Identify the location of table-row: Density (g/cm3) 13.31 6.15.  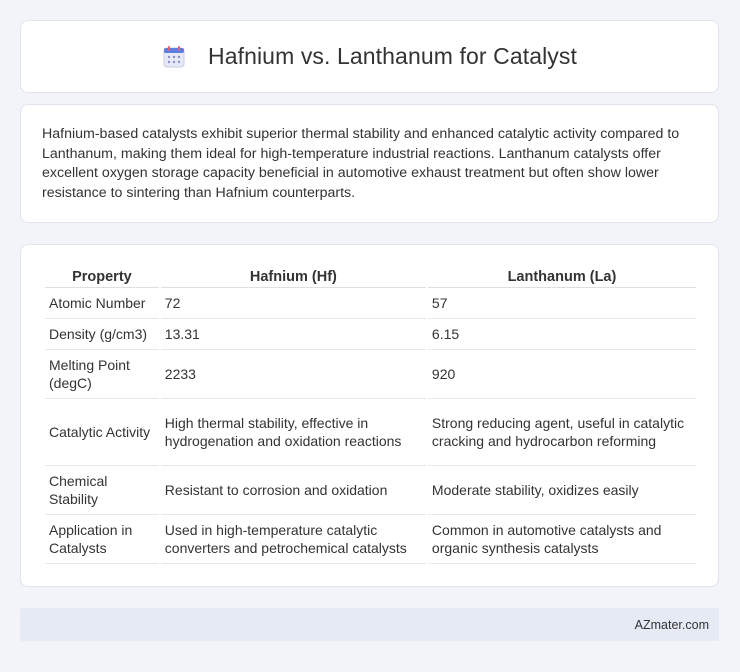
(370, 334).